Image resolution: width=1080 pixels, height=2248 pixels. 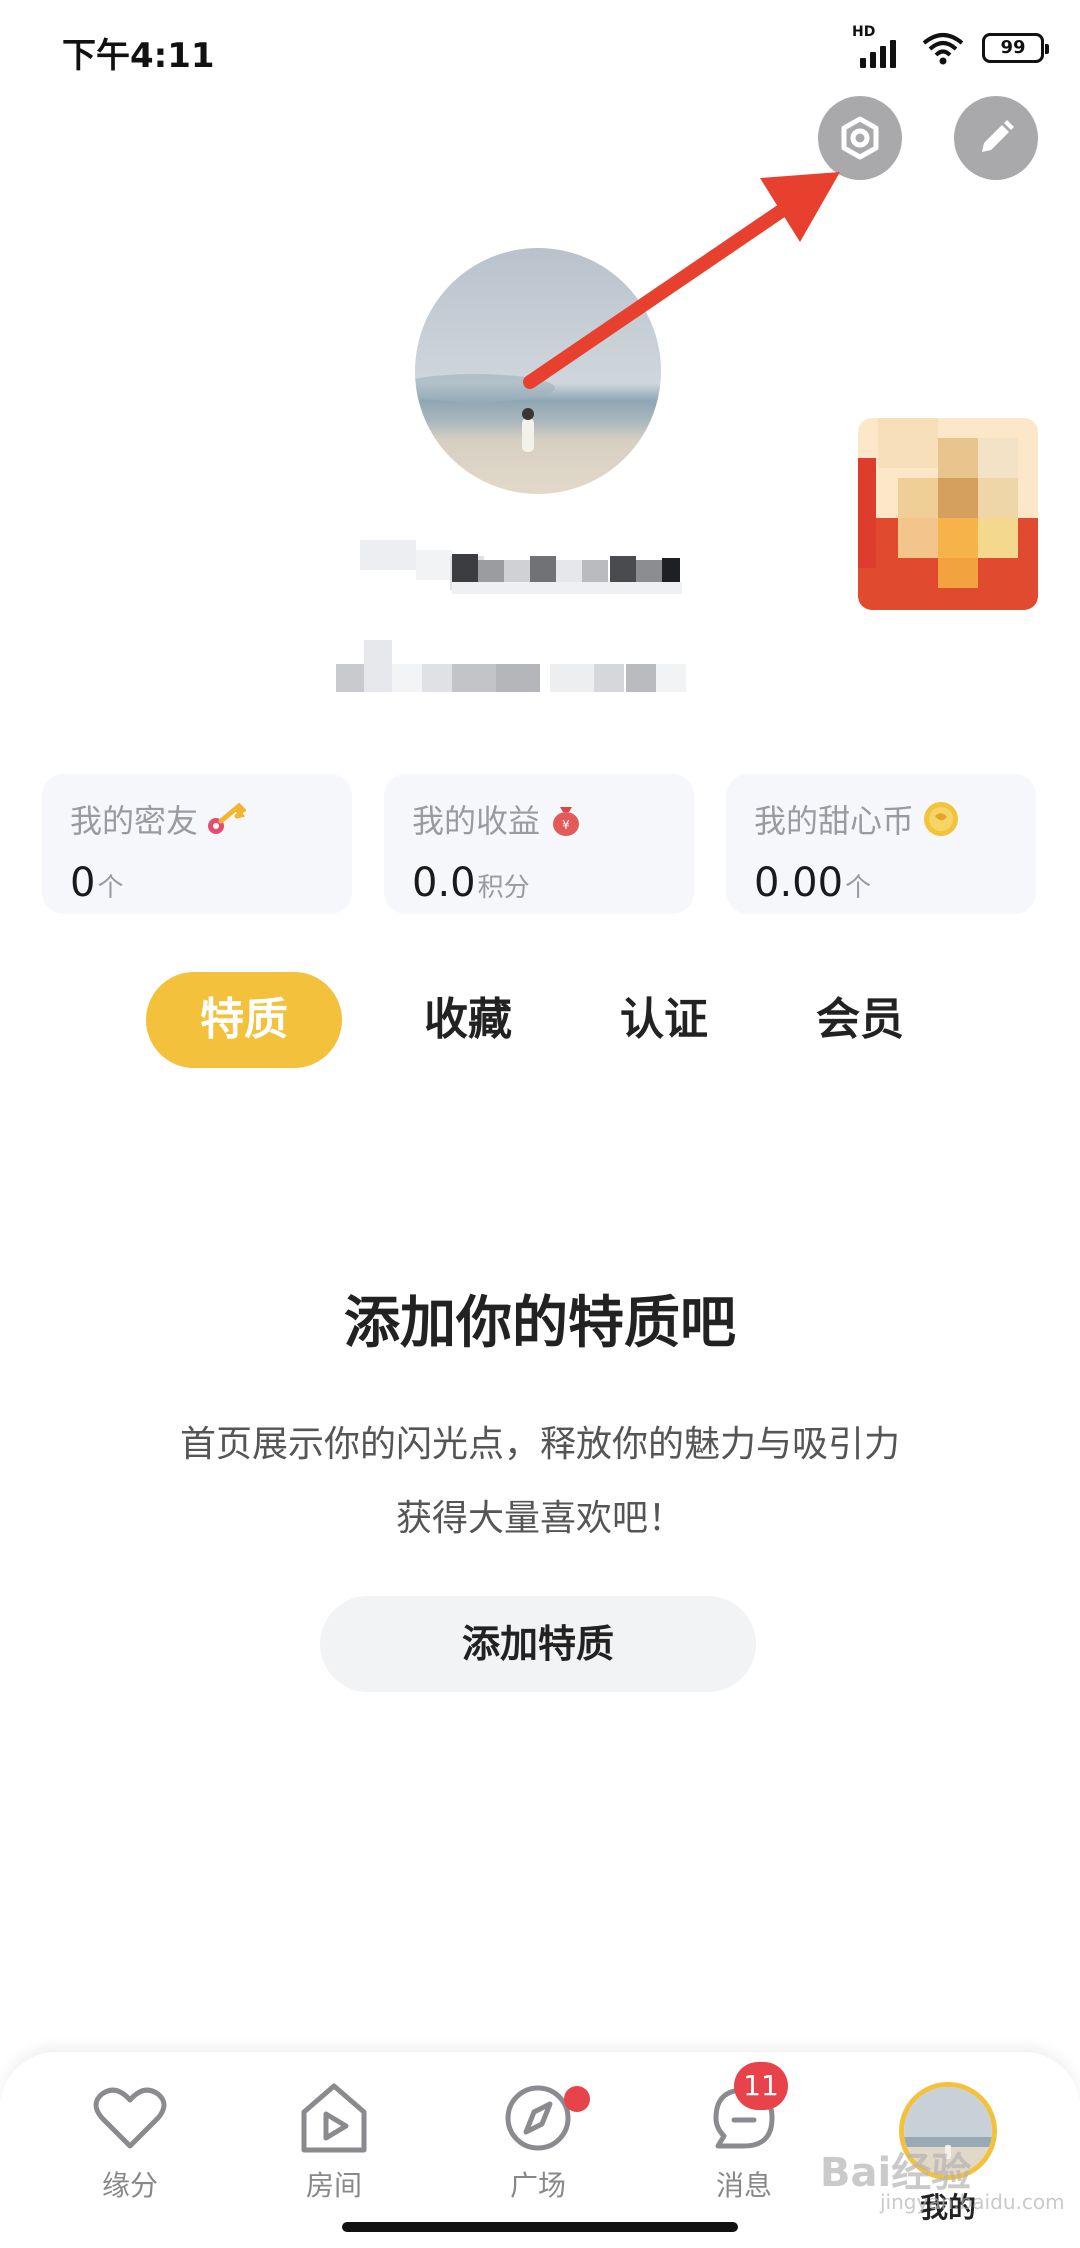 What do you see at coordinates (227, 818) in the screenshot?
I see `key-icon` at bounding box center [227, 818].